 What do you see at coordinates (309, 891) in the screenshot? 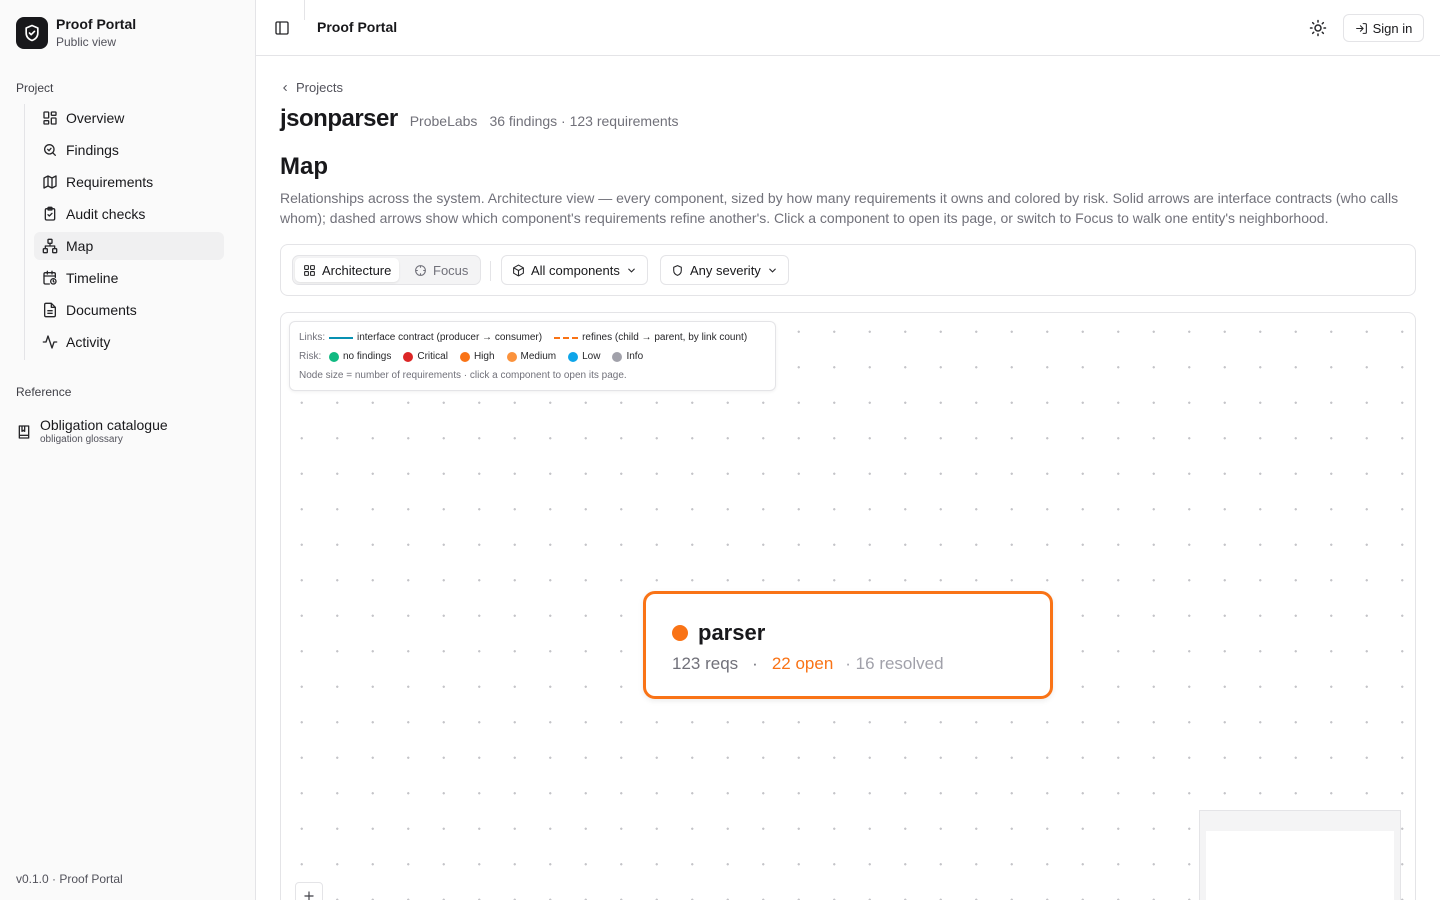
I see `zoom-in-button` at bounding box center [309, 891].